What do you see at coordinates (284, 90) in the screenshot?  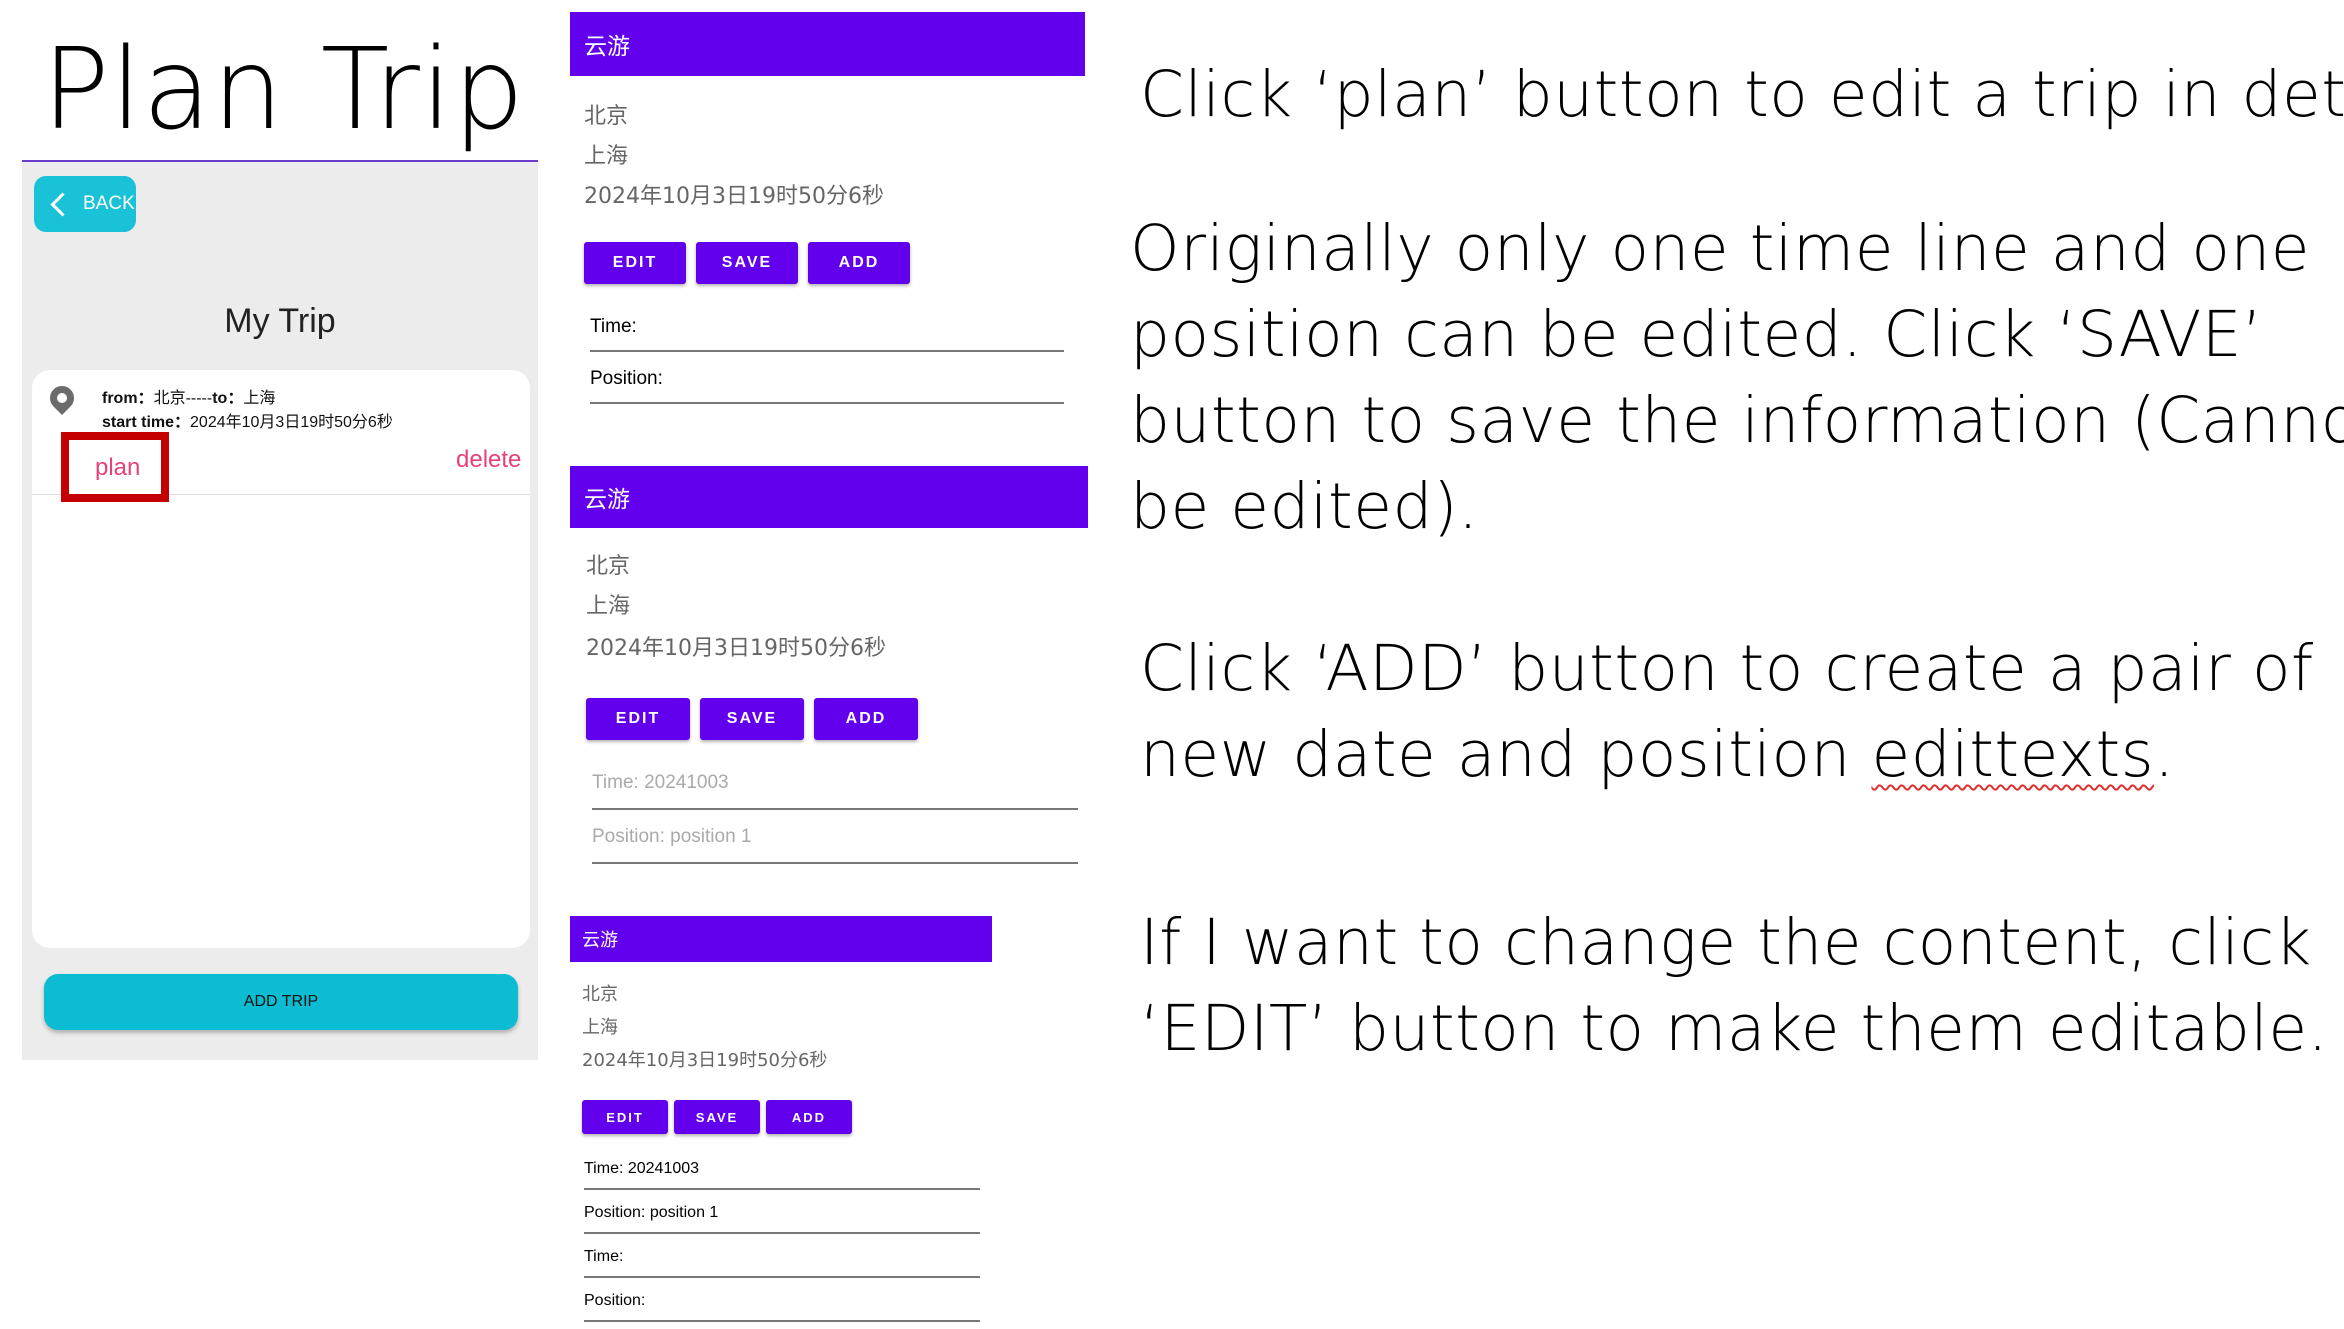 I see `slide-title: Plan Trip` at bounding box center [284, 90].